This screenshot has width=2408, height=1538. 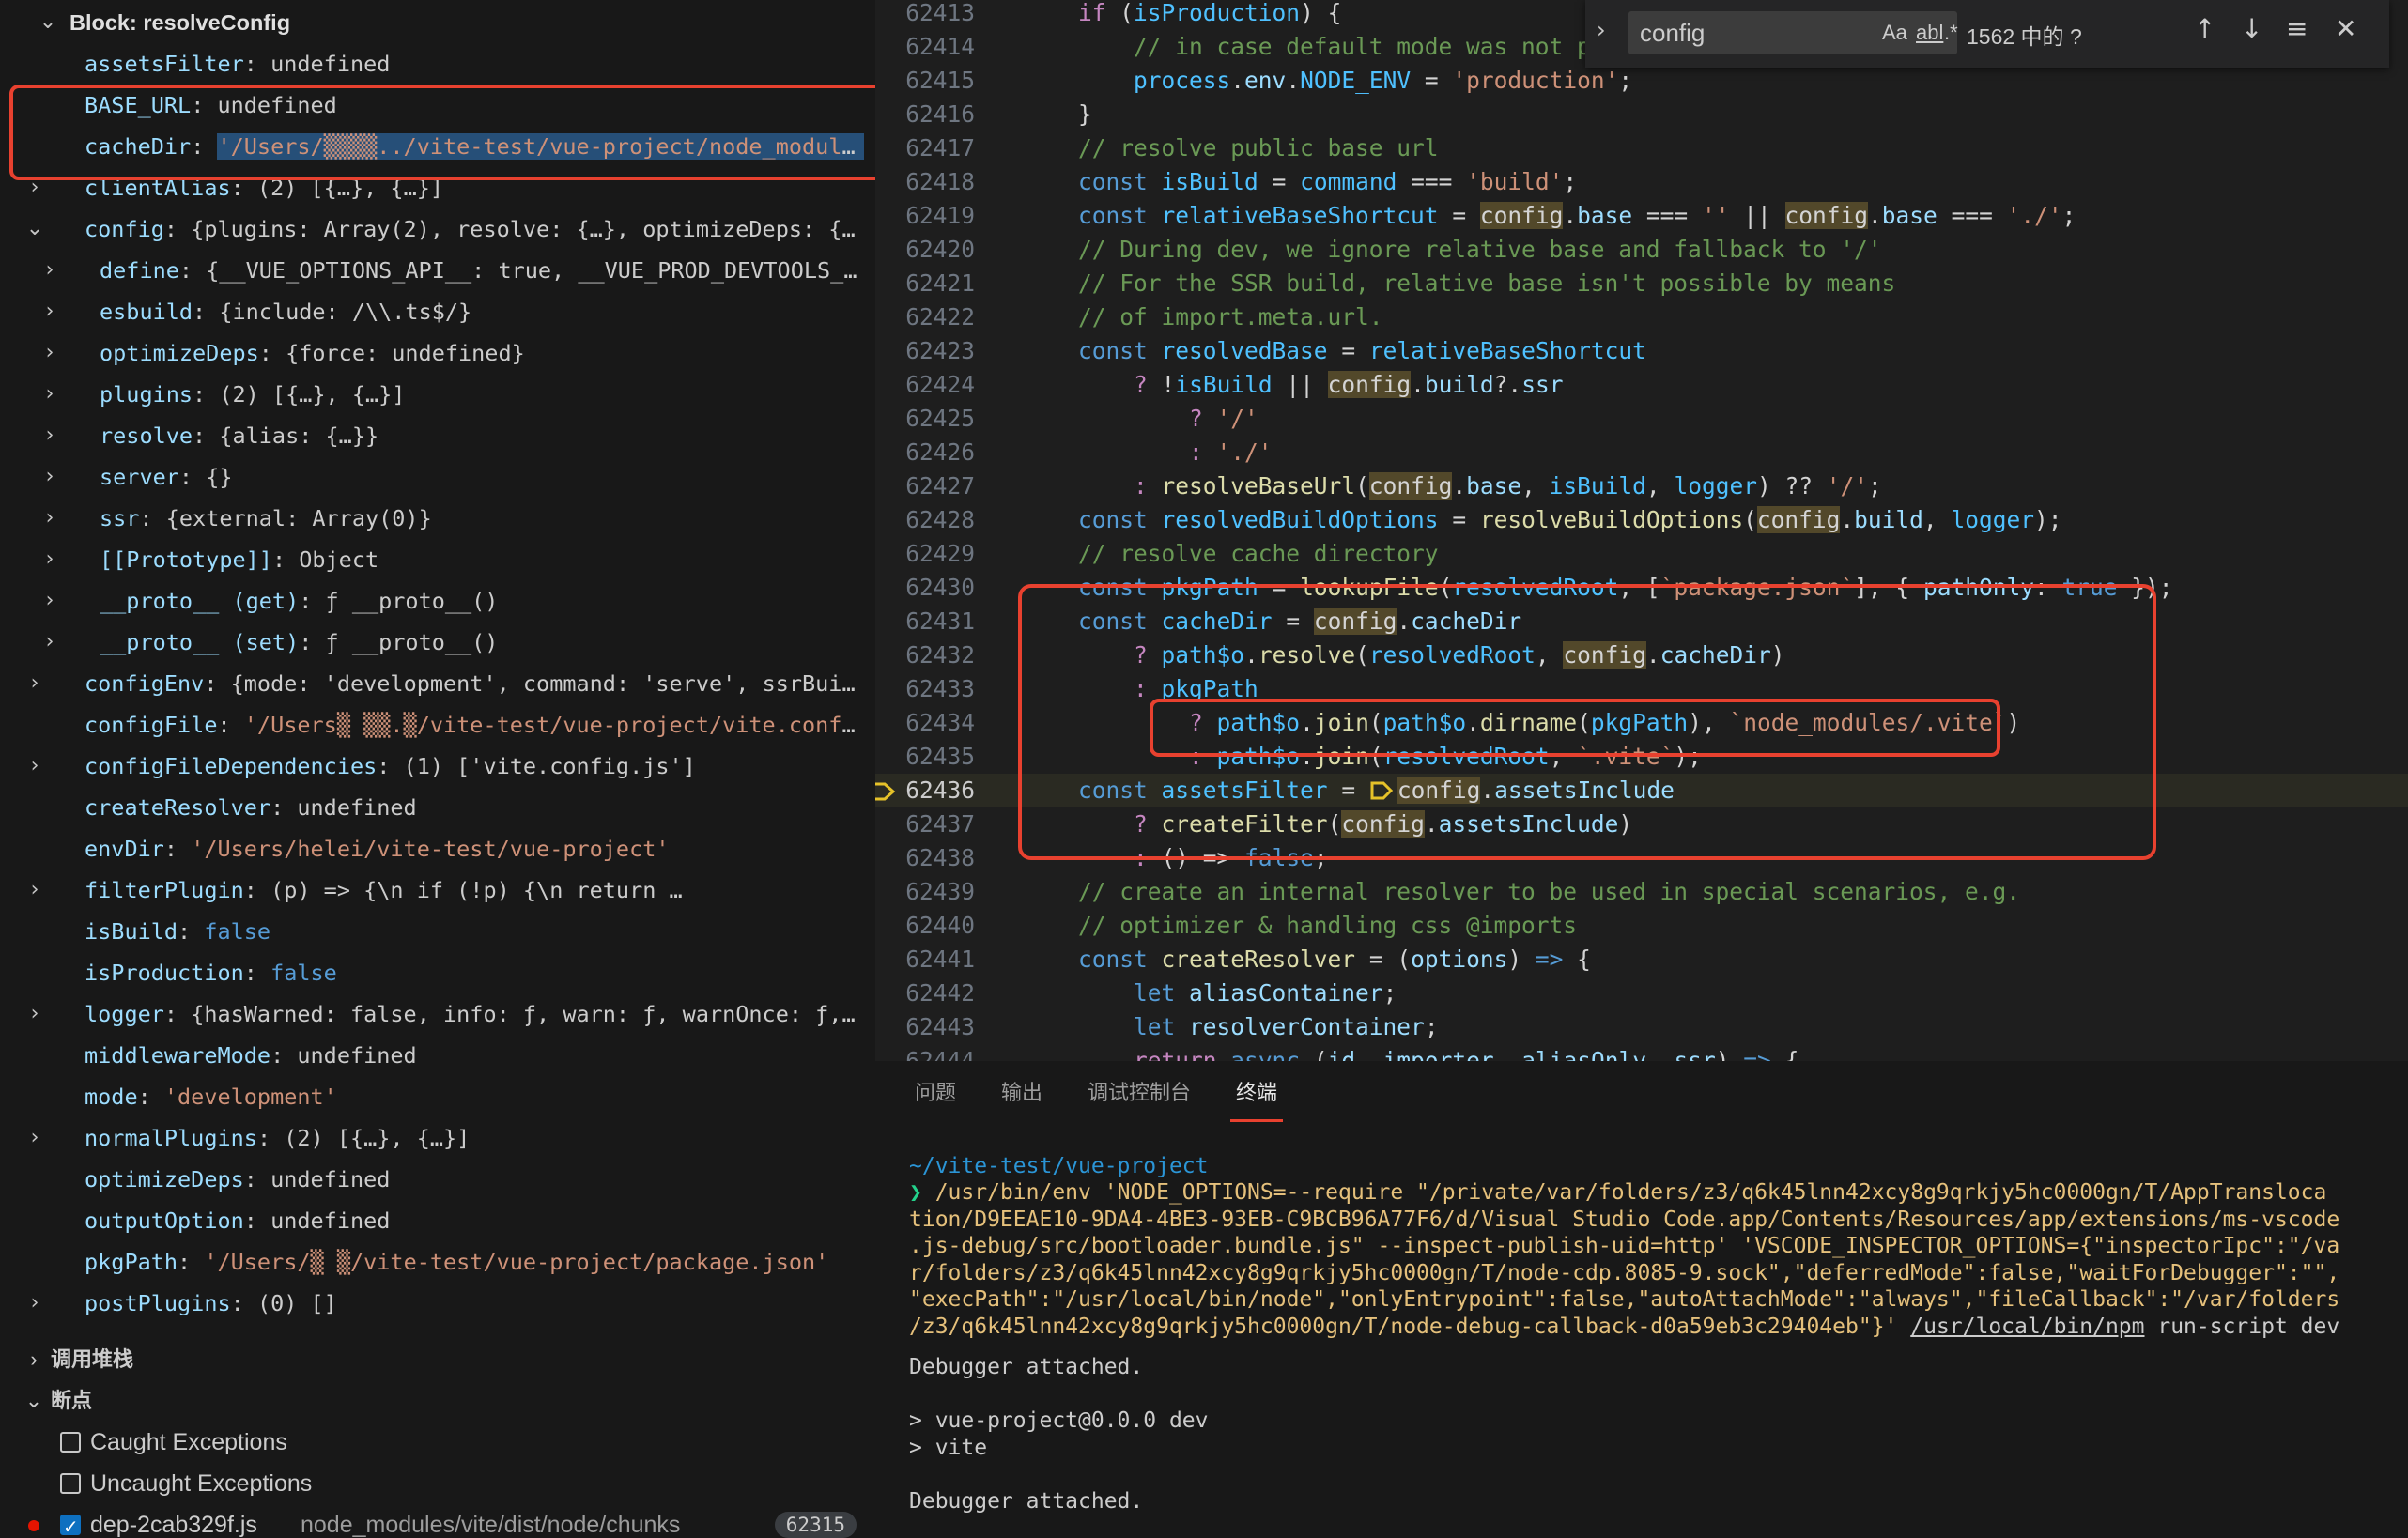 I want to click on tab-debug-console: 调试控制台, so click(x=1139, y=1093).